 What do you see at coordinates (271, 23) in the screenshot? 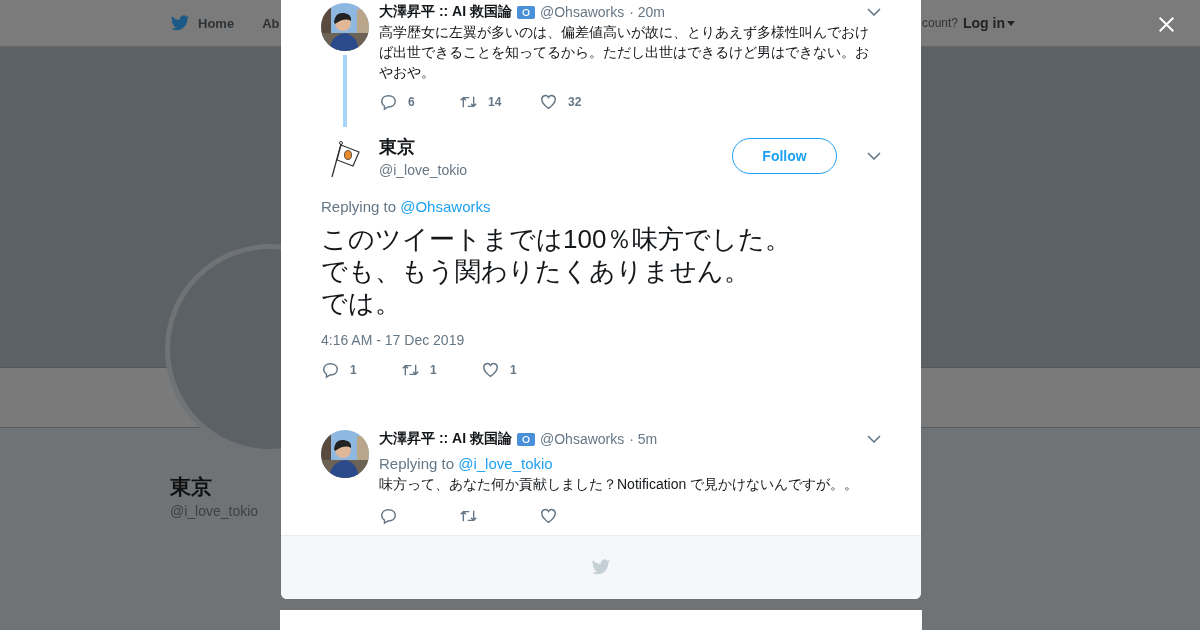
I see `nav-link: Ab` at bounding box center [271, 23].